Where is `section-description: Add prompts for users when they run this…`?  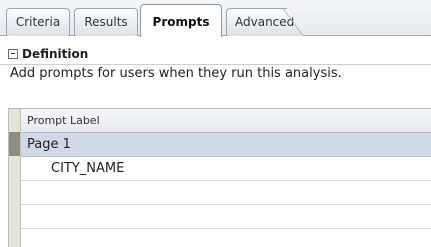
section-description: Add prompts for users when they run this… is located at coordinates (176, 73).